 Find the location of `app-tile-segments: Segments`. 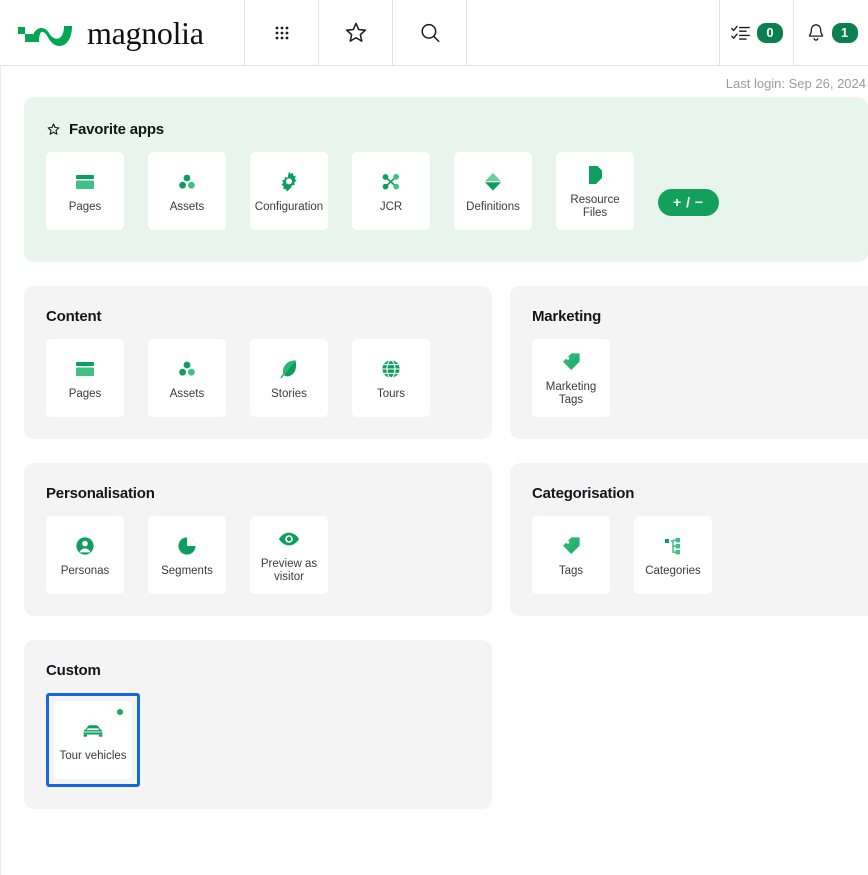

app-tile-segments: Segments is located at coordinates (187, 555).